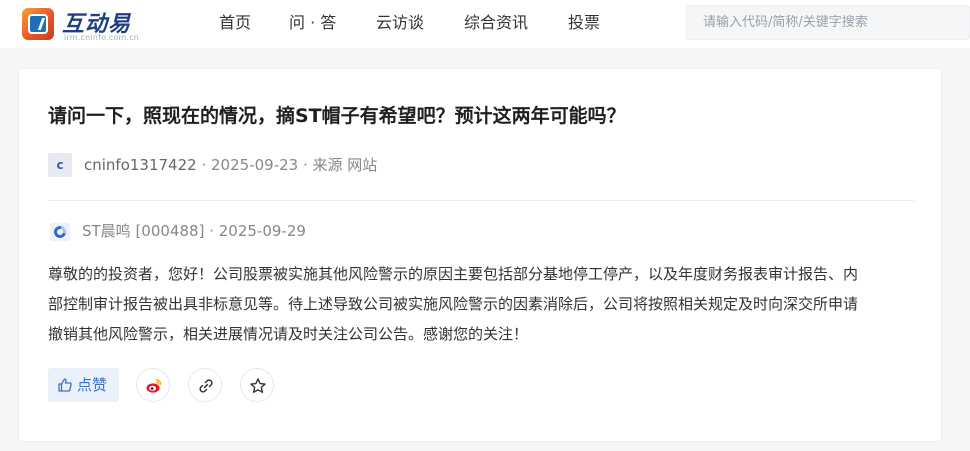 The width and height of the screenshot is (970, 451). What do you see at coordinates (82, 24) in the screenshot?
I see `site-logo: 互动易 irm.cninfo.com.cn` at bounding box center [82, 24].